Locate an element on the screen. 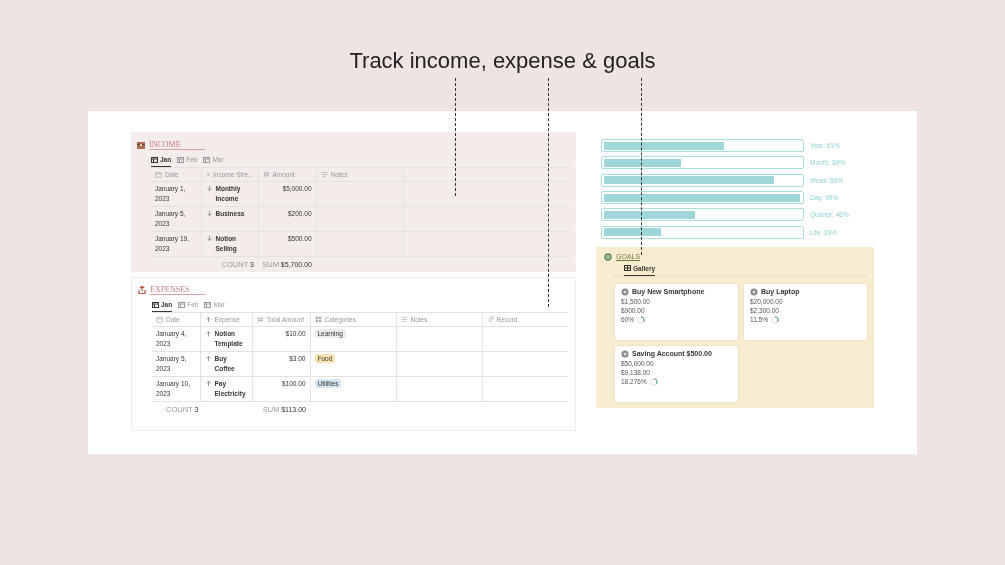  upload-icon is located at coordinates (142, 290).